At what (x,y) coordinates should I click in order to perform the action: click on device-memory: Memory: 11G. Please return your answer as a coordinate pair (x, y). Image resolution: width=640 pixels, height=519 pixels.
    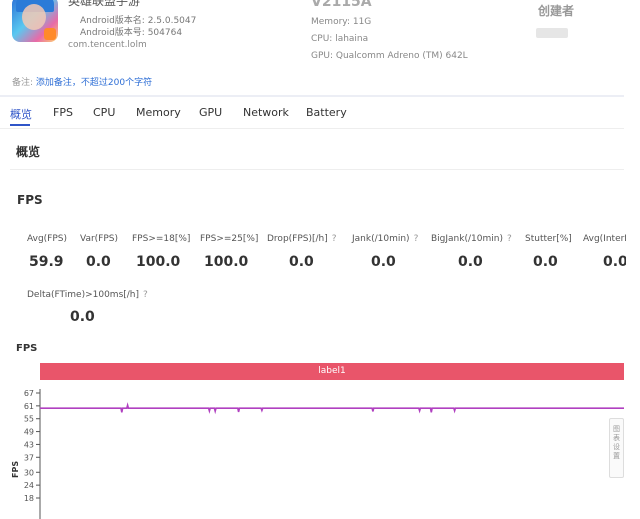
    Looking at the image, I should click on (341, 22).